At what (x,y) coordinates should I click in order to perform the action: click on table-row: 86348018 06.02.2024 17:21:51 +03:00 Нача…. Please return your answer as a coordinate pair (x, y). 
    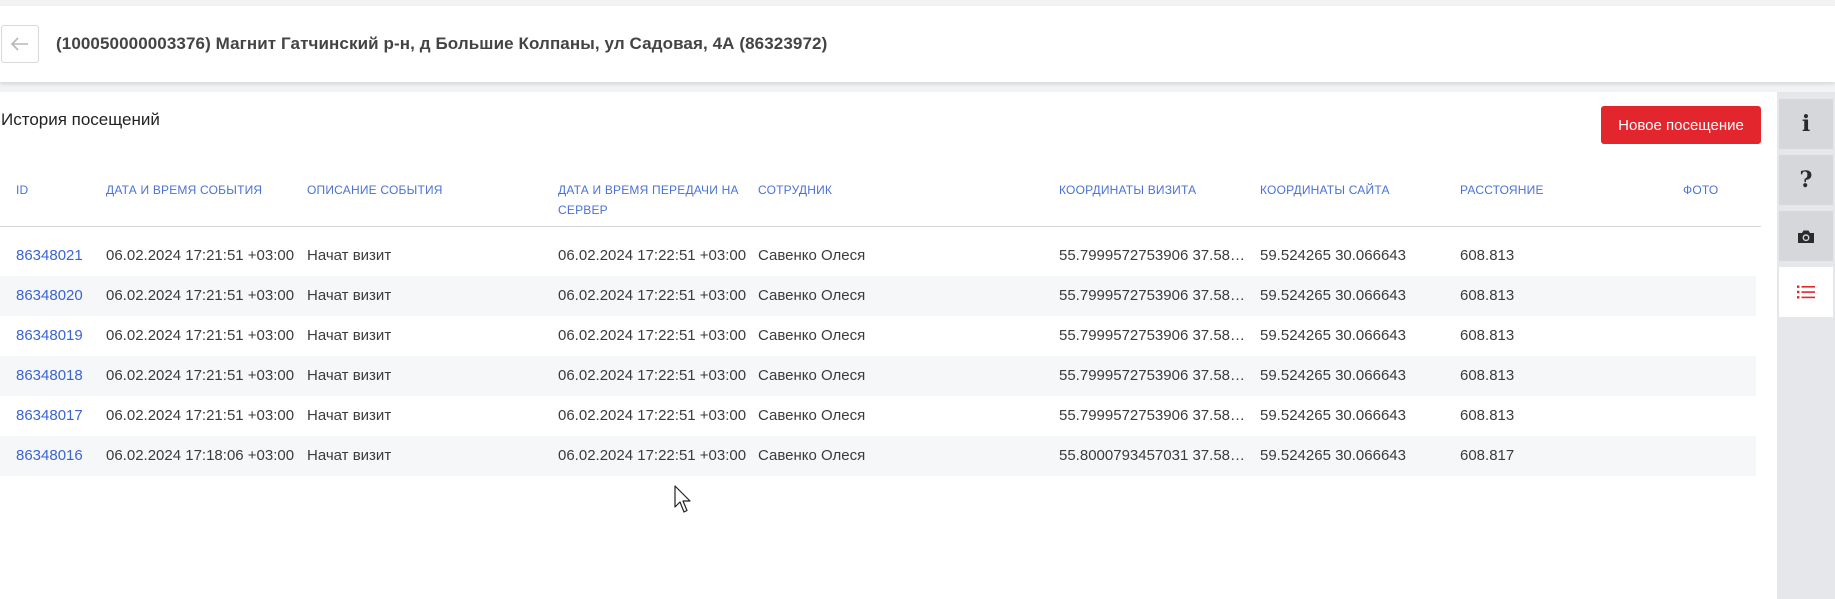
    Looking at the image, I should click on (878, 376).